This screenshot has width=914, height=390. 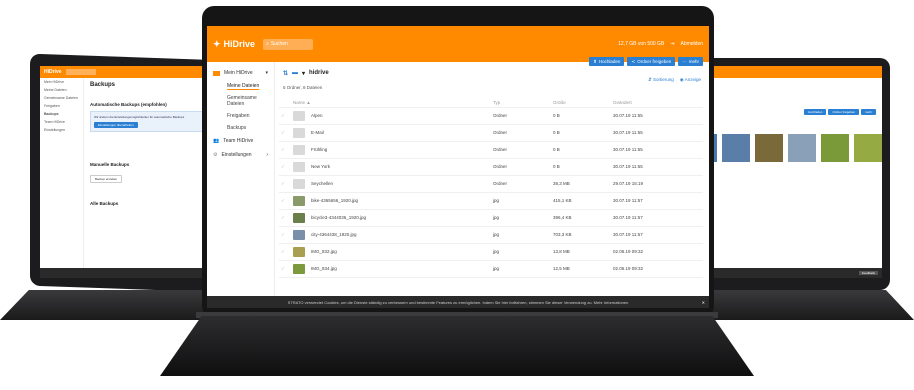 I want to click on more-icon: ⋯, so click(x=684, y=61).